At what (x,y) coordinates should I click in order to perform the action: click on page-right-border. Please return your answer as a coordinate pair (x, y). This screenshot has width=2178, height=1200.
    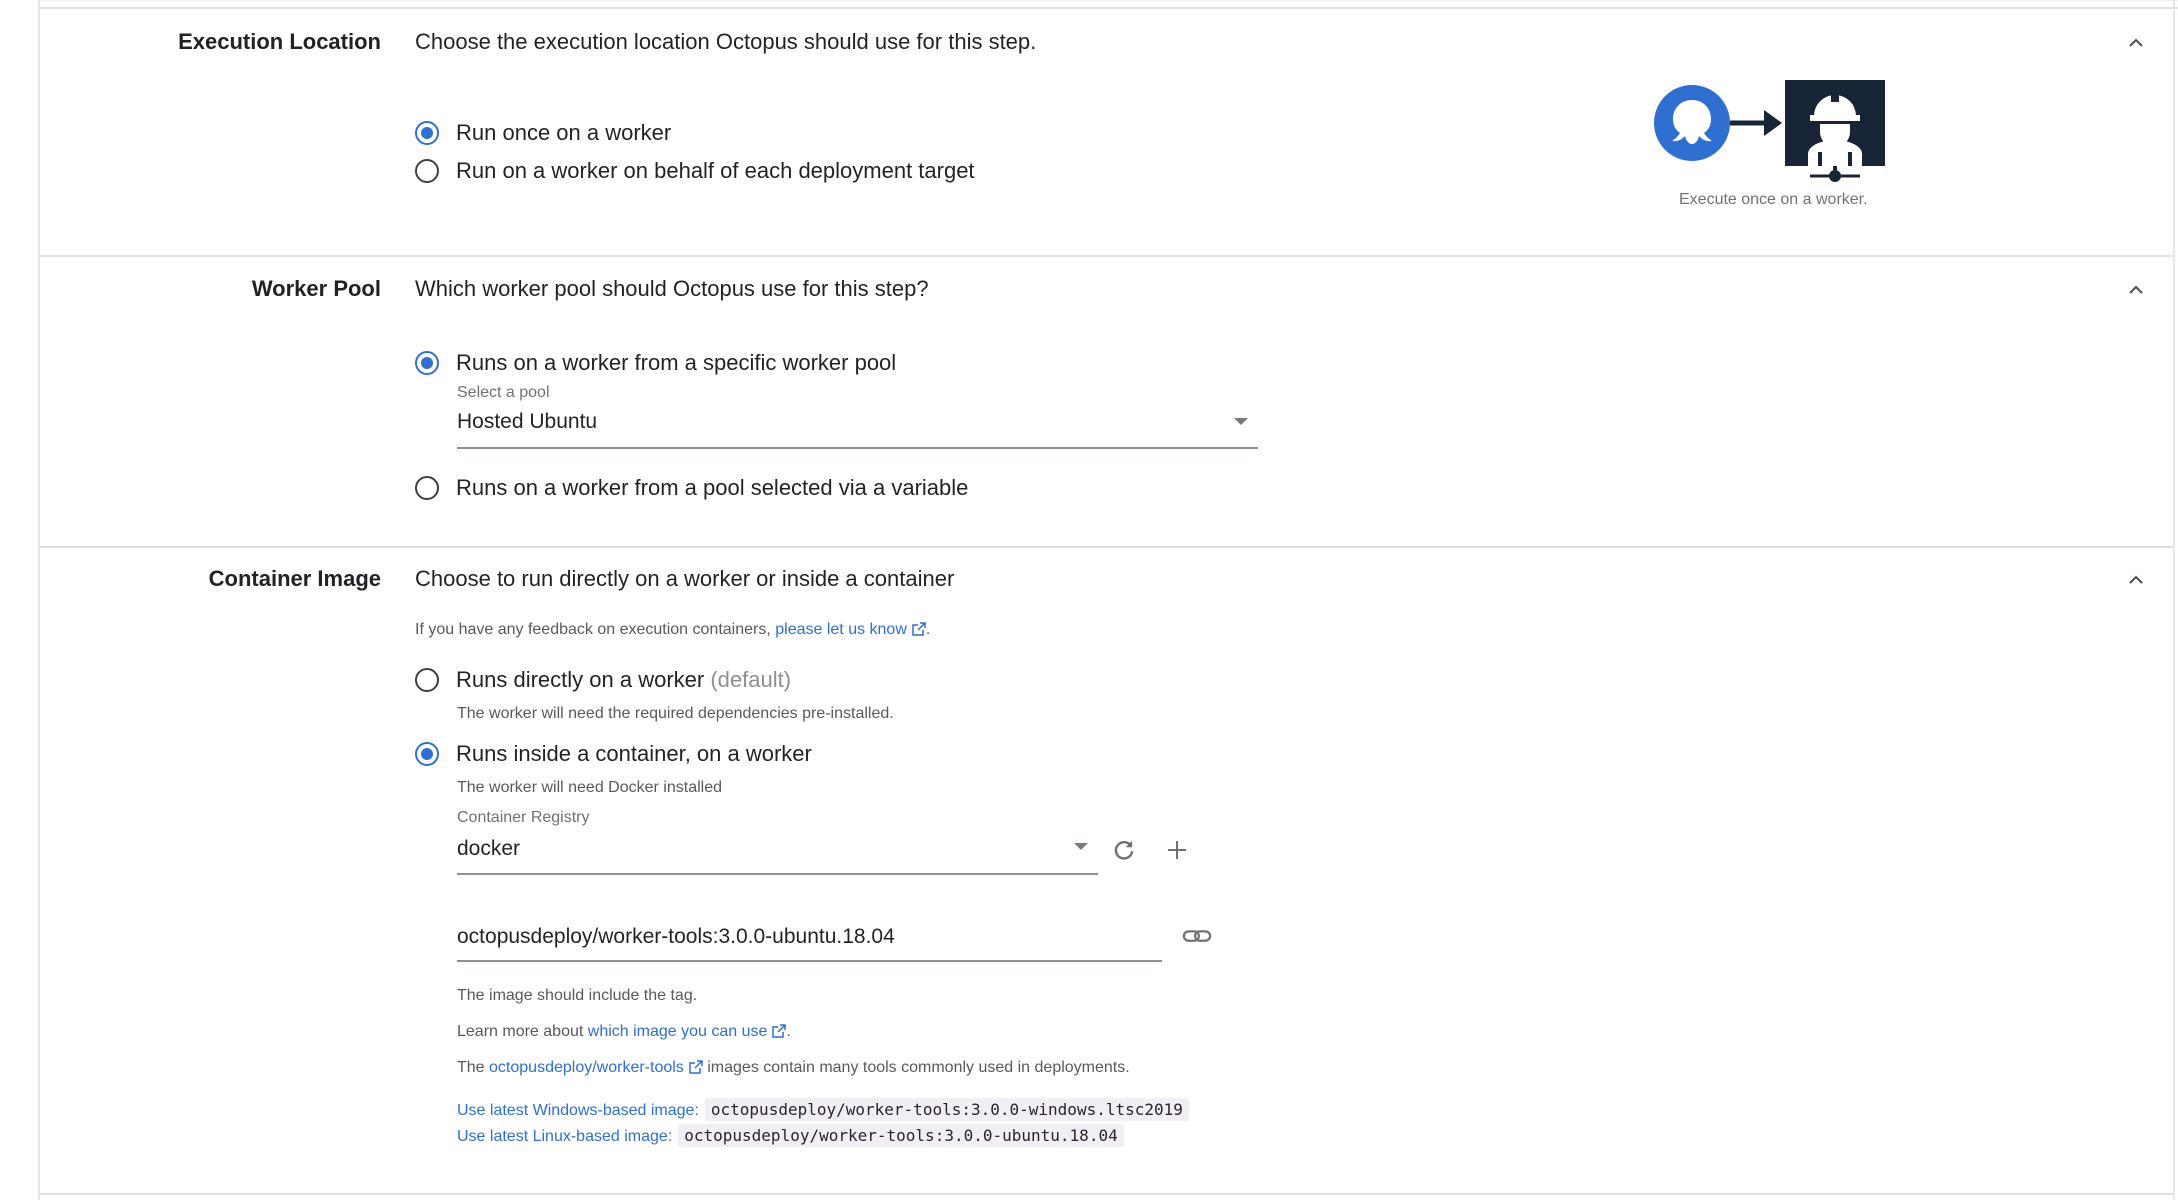
    Looking at the image, I should click on (2174, 600).